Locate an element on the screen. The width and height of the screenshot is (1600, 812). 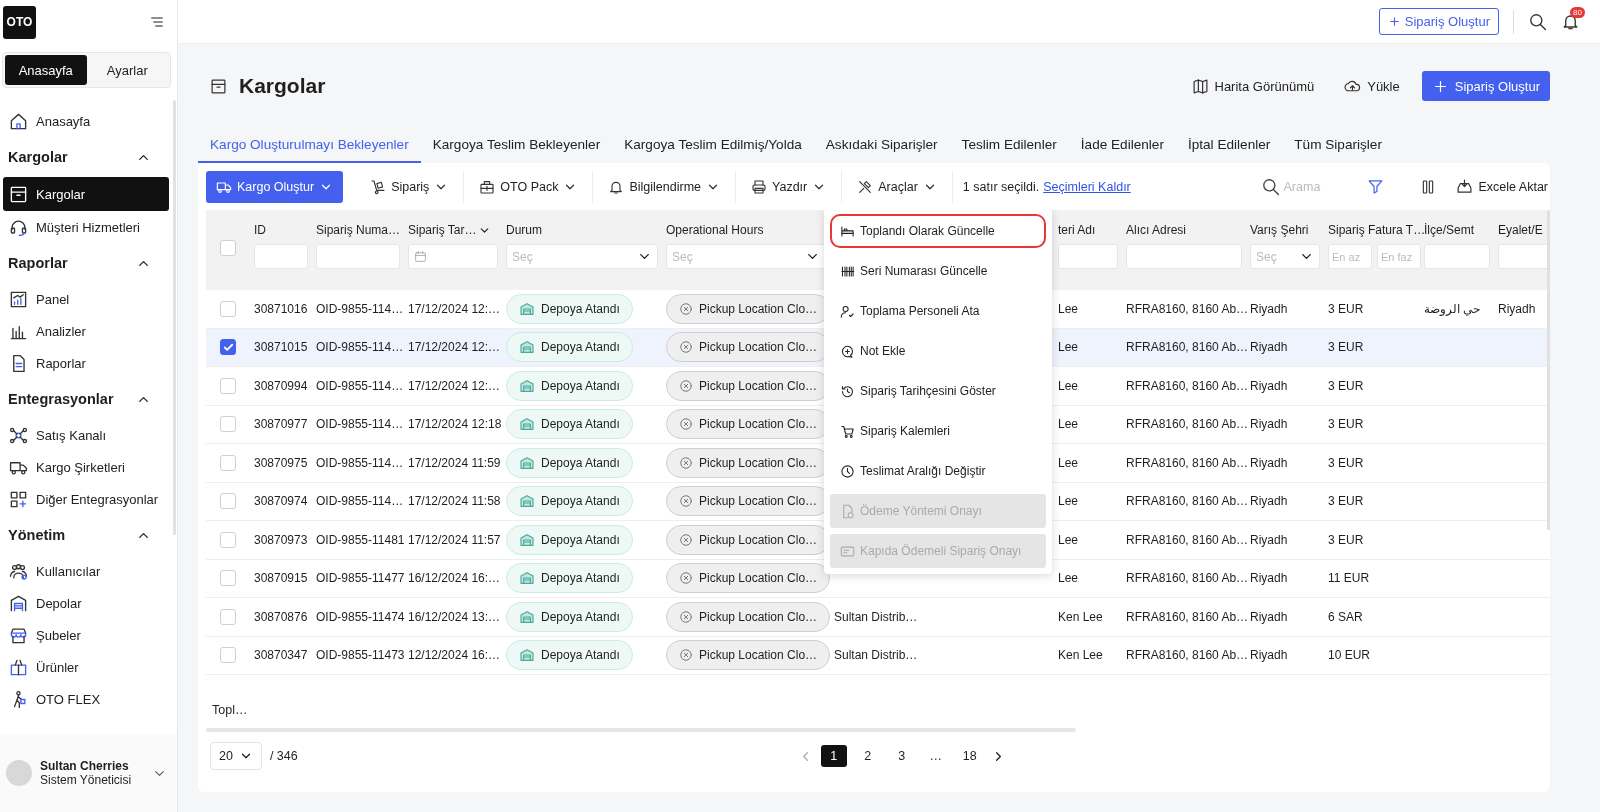
tab: Tüm Siparişler is located at coordinates (1338, 145).